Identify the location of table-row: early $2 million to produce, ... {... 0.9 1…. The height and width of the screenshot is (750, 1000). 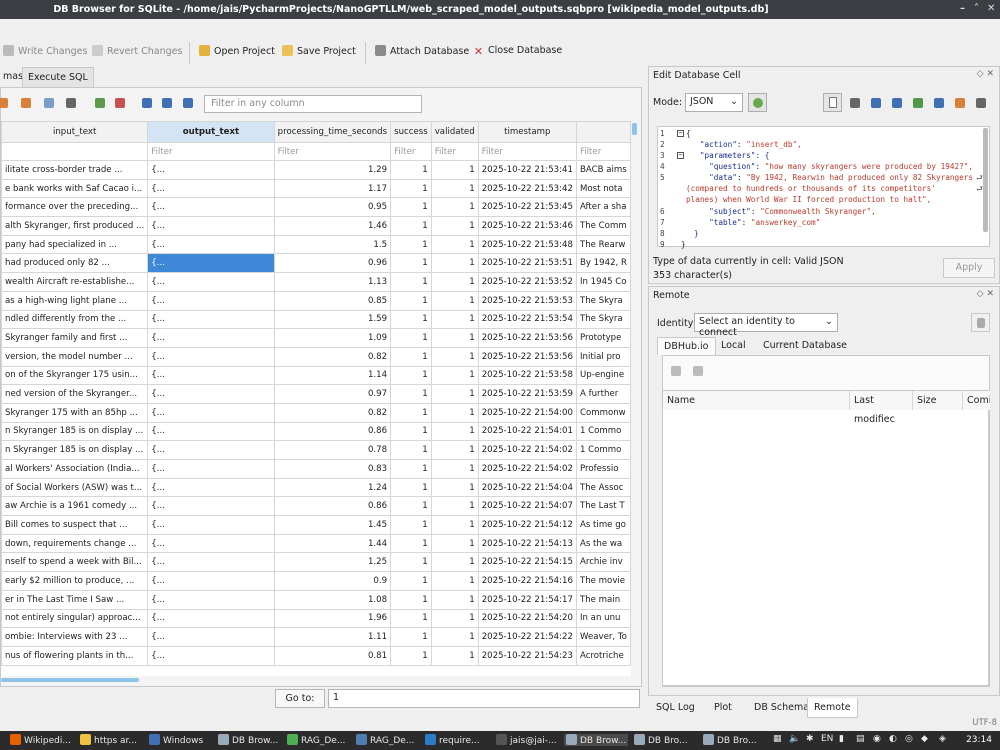
(316, 581).